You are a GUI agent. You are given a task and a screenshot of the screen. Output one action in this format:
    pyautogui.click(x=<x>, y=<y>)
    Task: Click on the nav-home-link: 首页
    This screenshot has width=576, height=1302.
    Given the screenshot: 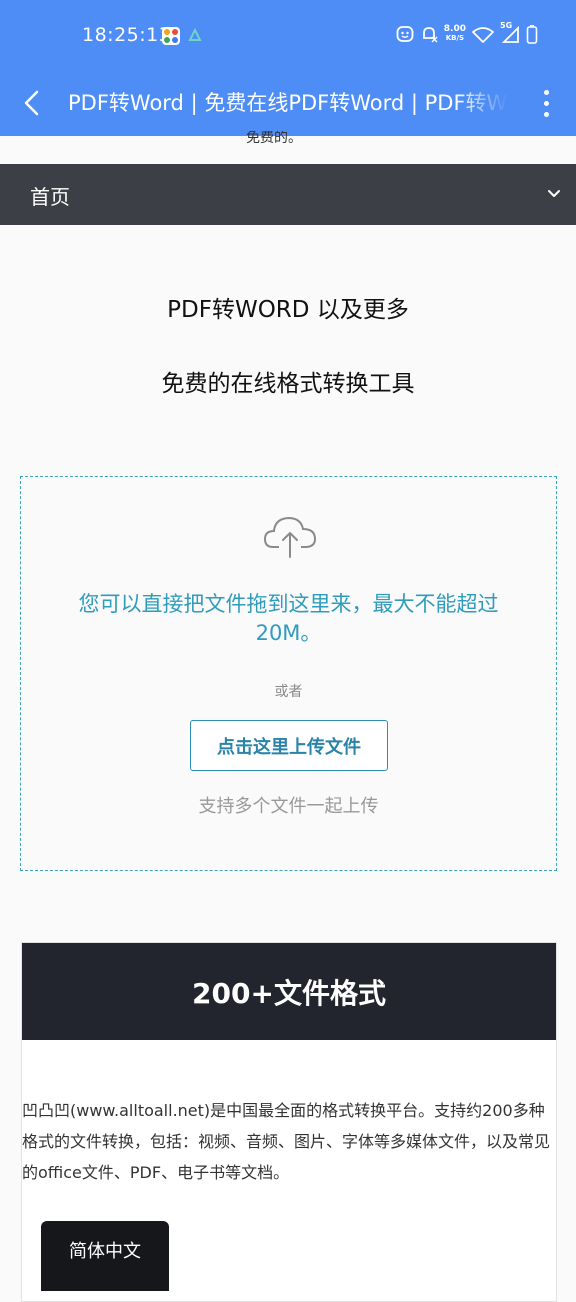 What is the action you would take?
    pyautogui.click(x=50, y=195)
    